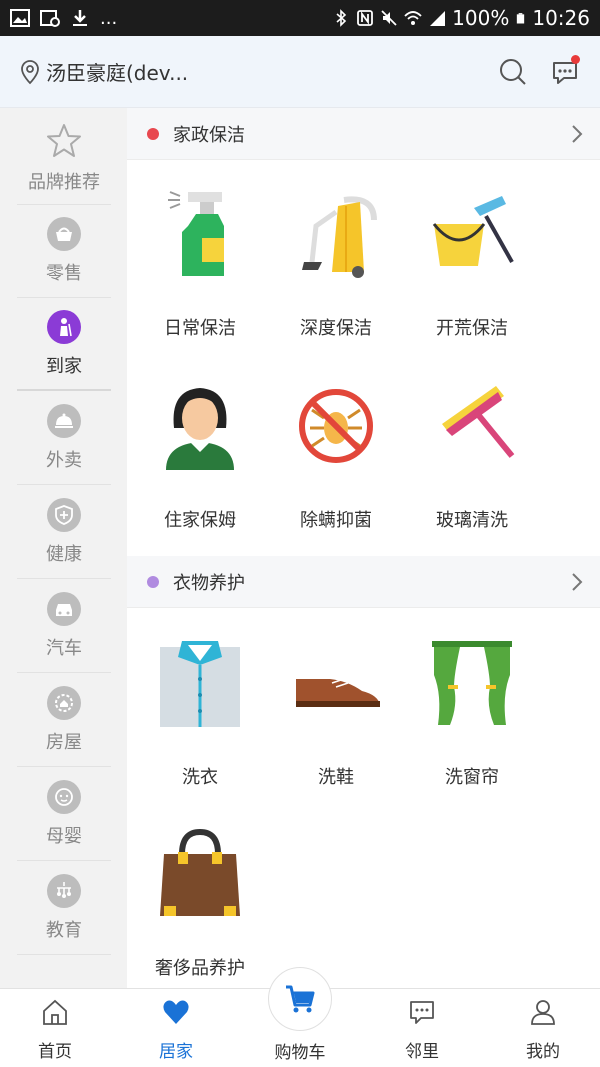  I want to click on sidebar-item-baby: 母婴, so click(64, 814).